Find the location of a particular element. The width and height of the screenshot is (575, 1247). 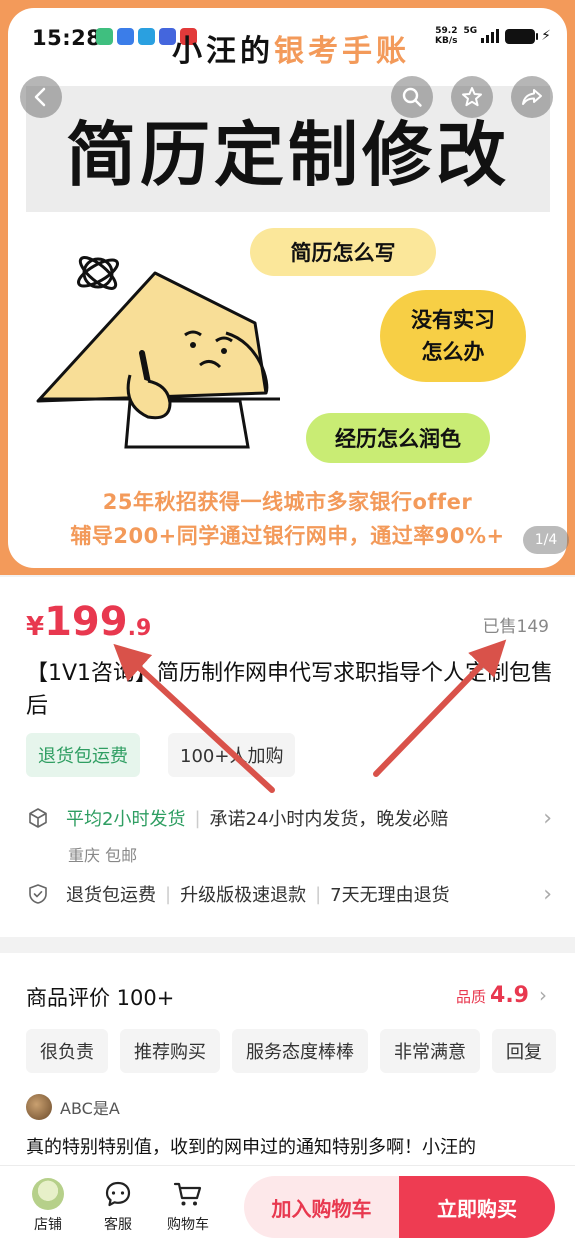

shop-button: 店铺 is located at coordinates (48, 1206).